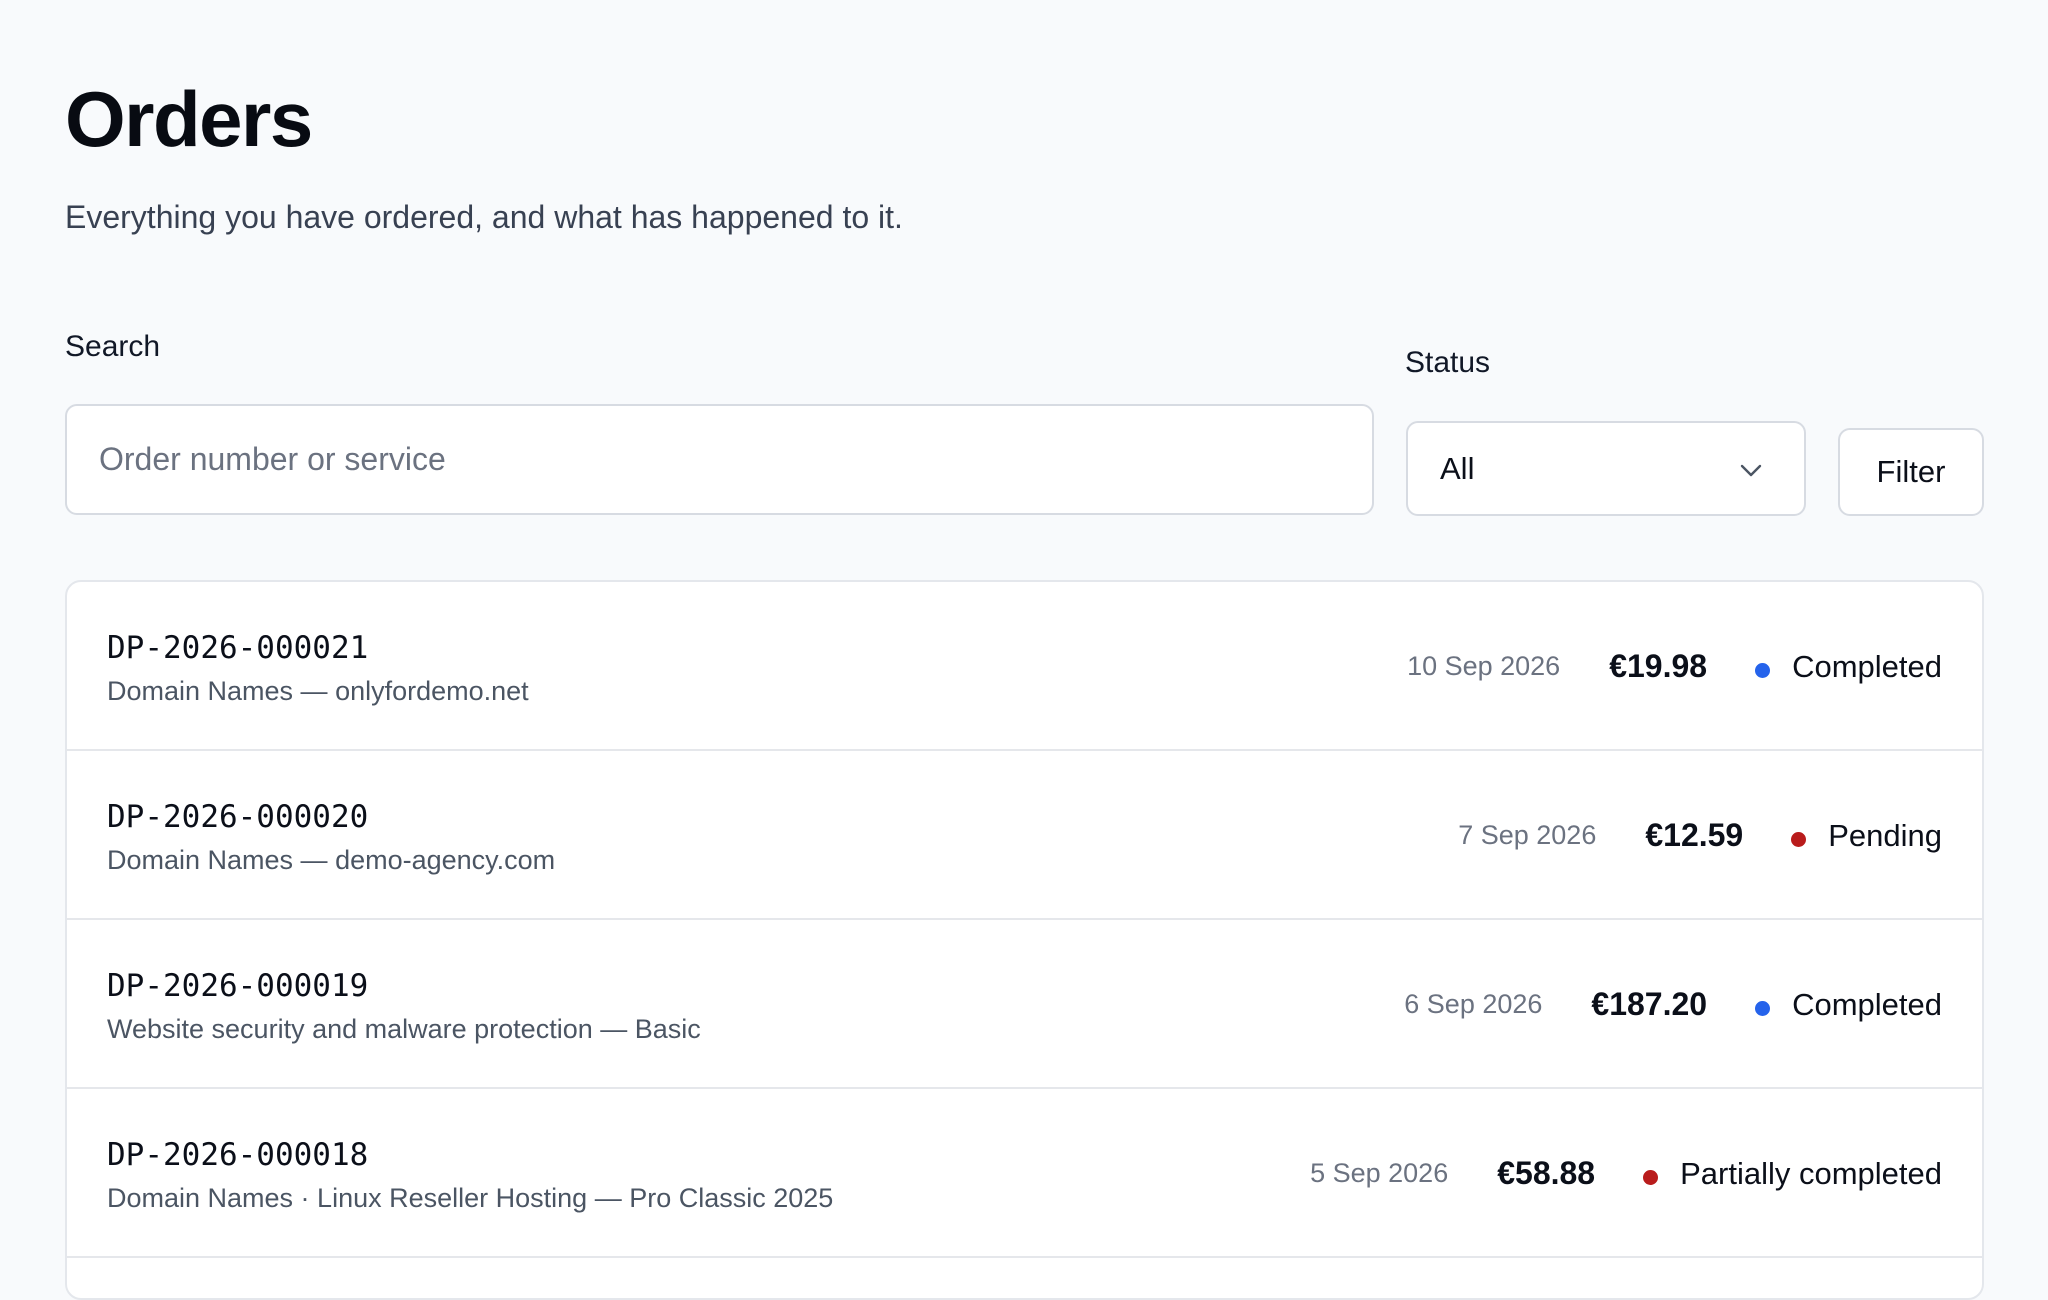  What do you see at coordinates (1457, 468) in the screenshot?
I see `status-select-value: All` at bounding box center [1457, 468].